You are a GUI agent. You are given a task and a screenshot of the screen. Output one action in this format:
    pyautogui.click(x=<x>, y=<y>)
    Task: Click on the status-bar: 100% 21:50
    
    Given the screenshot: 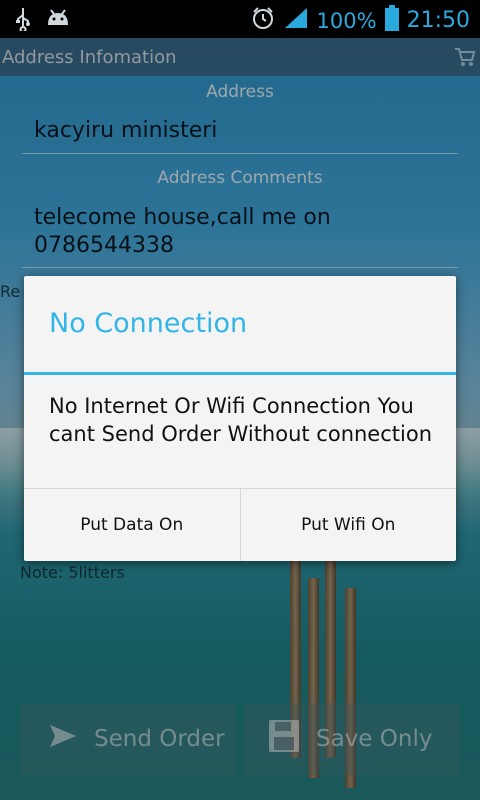 What is the action you would take?
    pyautogui.click(x=240, y=19)
    